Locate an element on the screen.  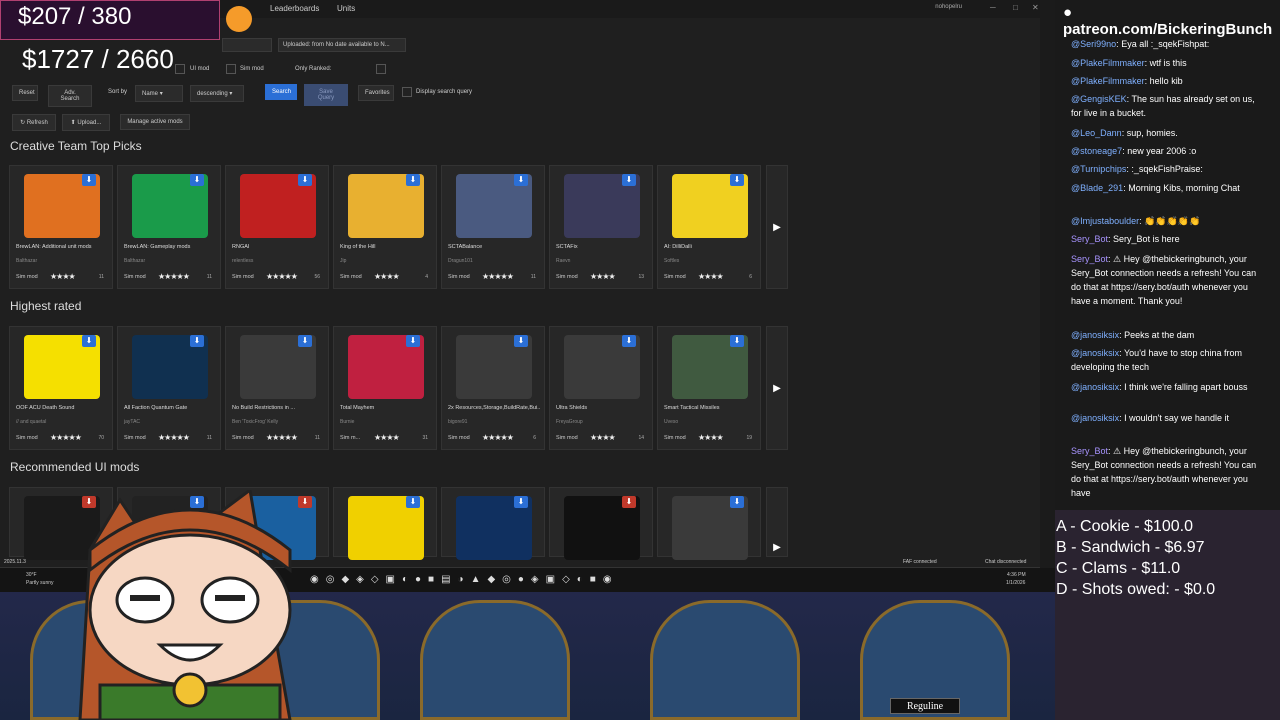
chat-text: sup, homies. is located at coordinates (1152, 133).